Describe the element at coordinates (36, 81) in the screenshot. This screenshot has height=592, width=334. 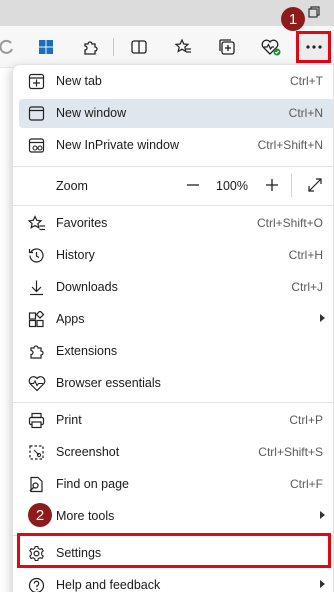
I see `new-tab-icon` at that location.